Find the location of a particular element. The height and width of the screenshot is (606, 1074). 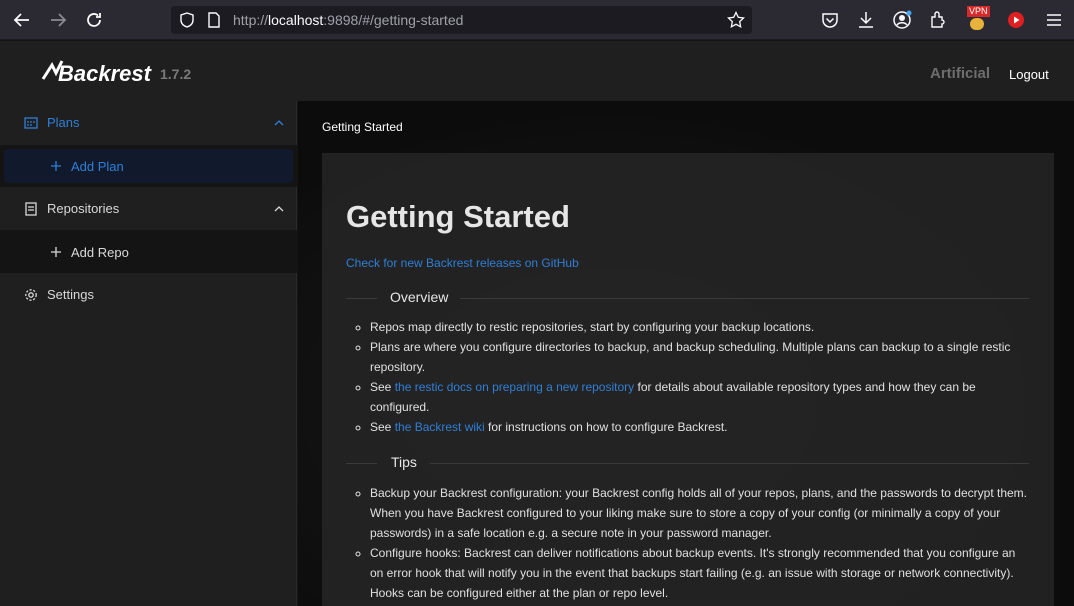

shield-icon is located at coordinates (187, 20).